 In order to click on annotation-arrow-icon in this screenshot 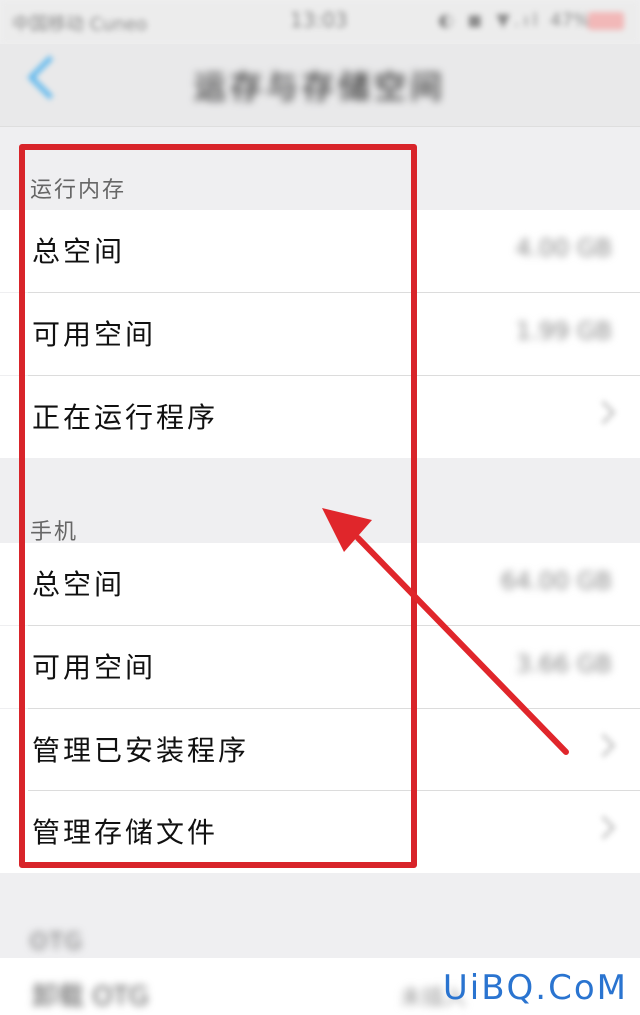, I will do `click(445, 631)`.